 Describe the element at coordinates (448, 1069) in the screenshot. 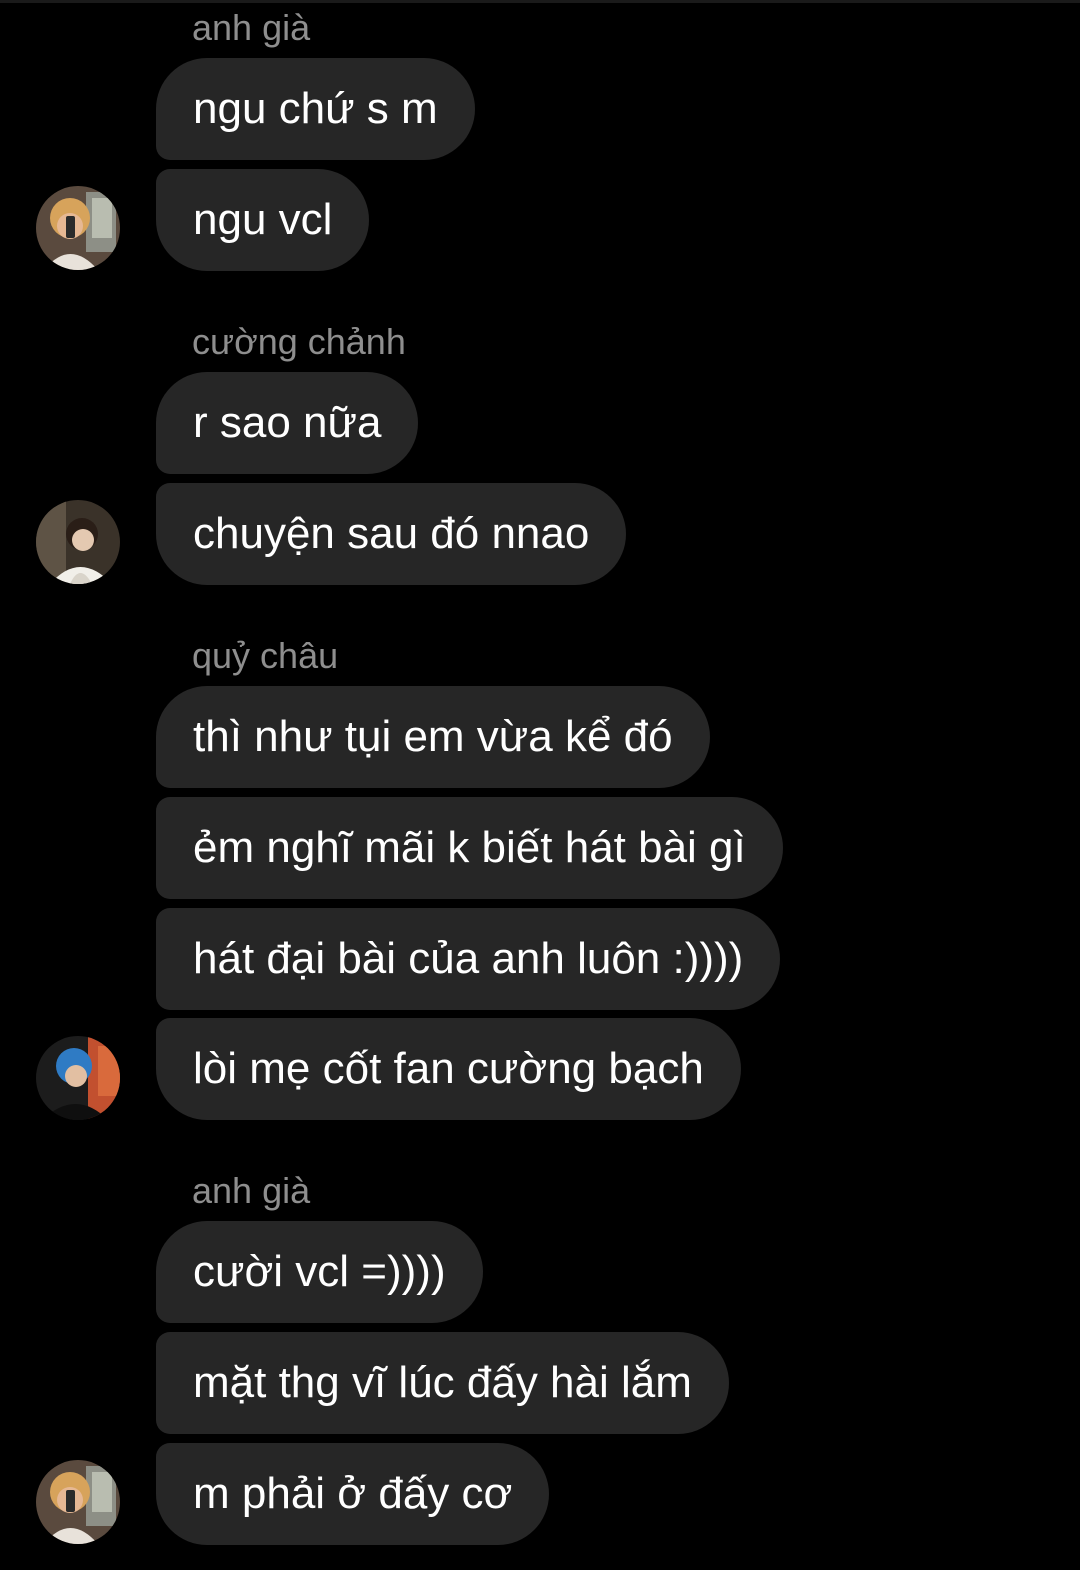

I see `message-bubble: lòi mẹ cốt fan cường bạch` at that location.